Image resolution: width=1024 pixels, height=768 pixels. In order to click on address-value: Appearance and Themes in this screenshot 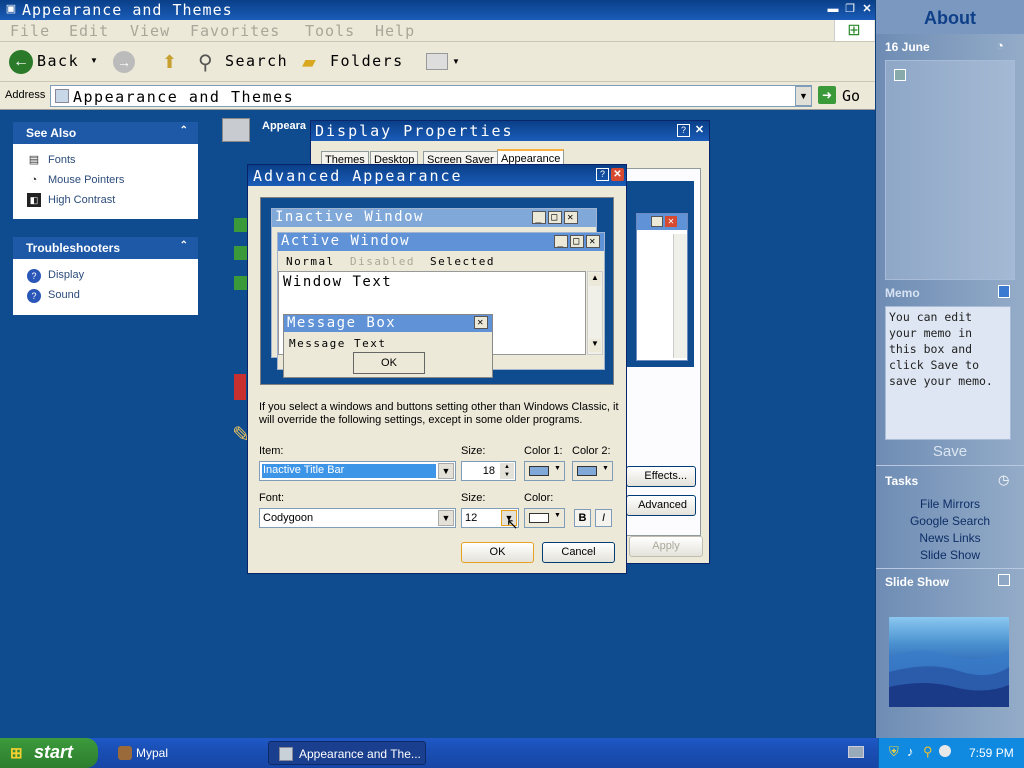, I will do `click(184, 97)`.